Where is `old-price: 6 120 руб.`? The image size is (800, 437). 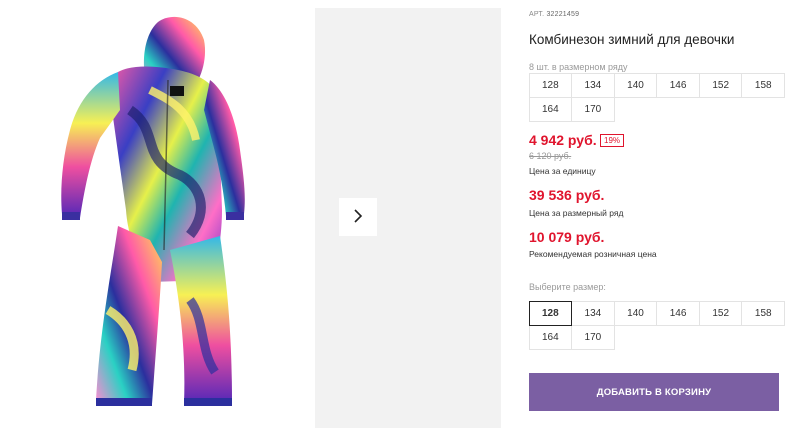 old-price: 6 120 руб. is located at coordinates (550, 156).